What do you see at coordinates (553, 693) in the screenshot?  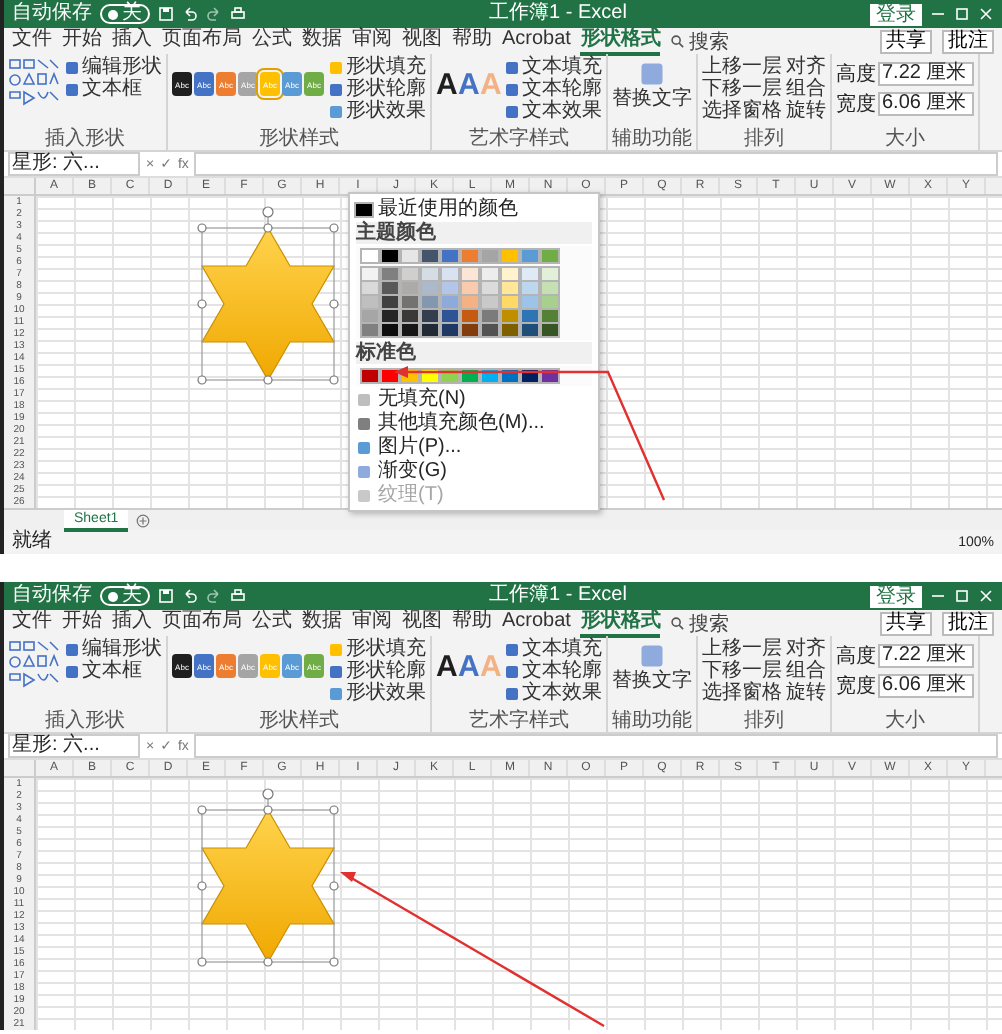 I see `ribbon-button: 文本效果` at bounding box center [553, 693].